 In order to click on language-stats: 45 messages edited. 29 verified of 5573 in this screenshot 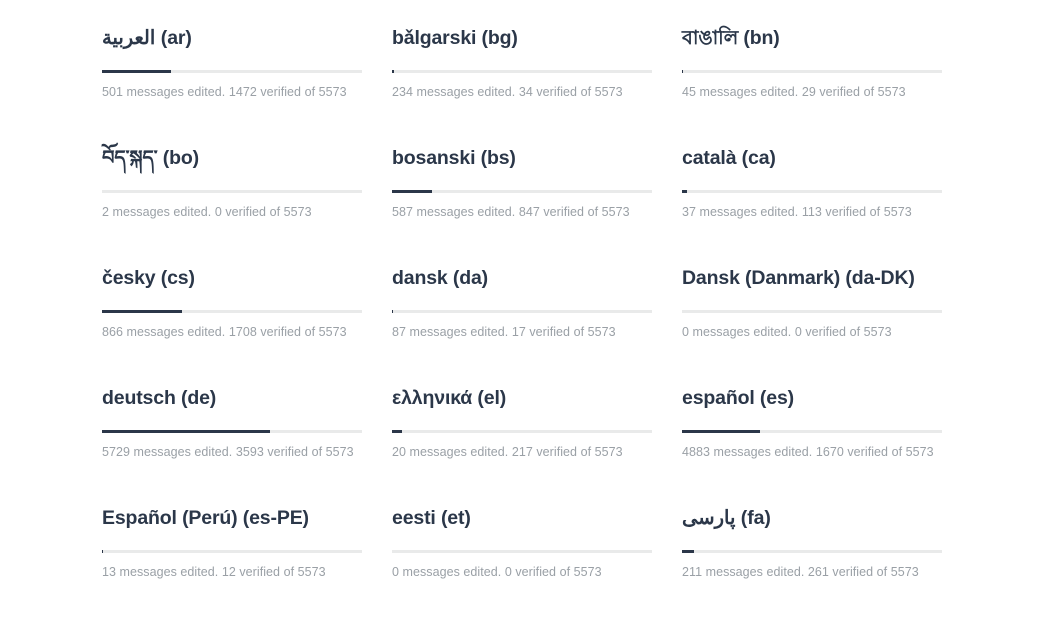, I will do `click(794, 92)`.